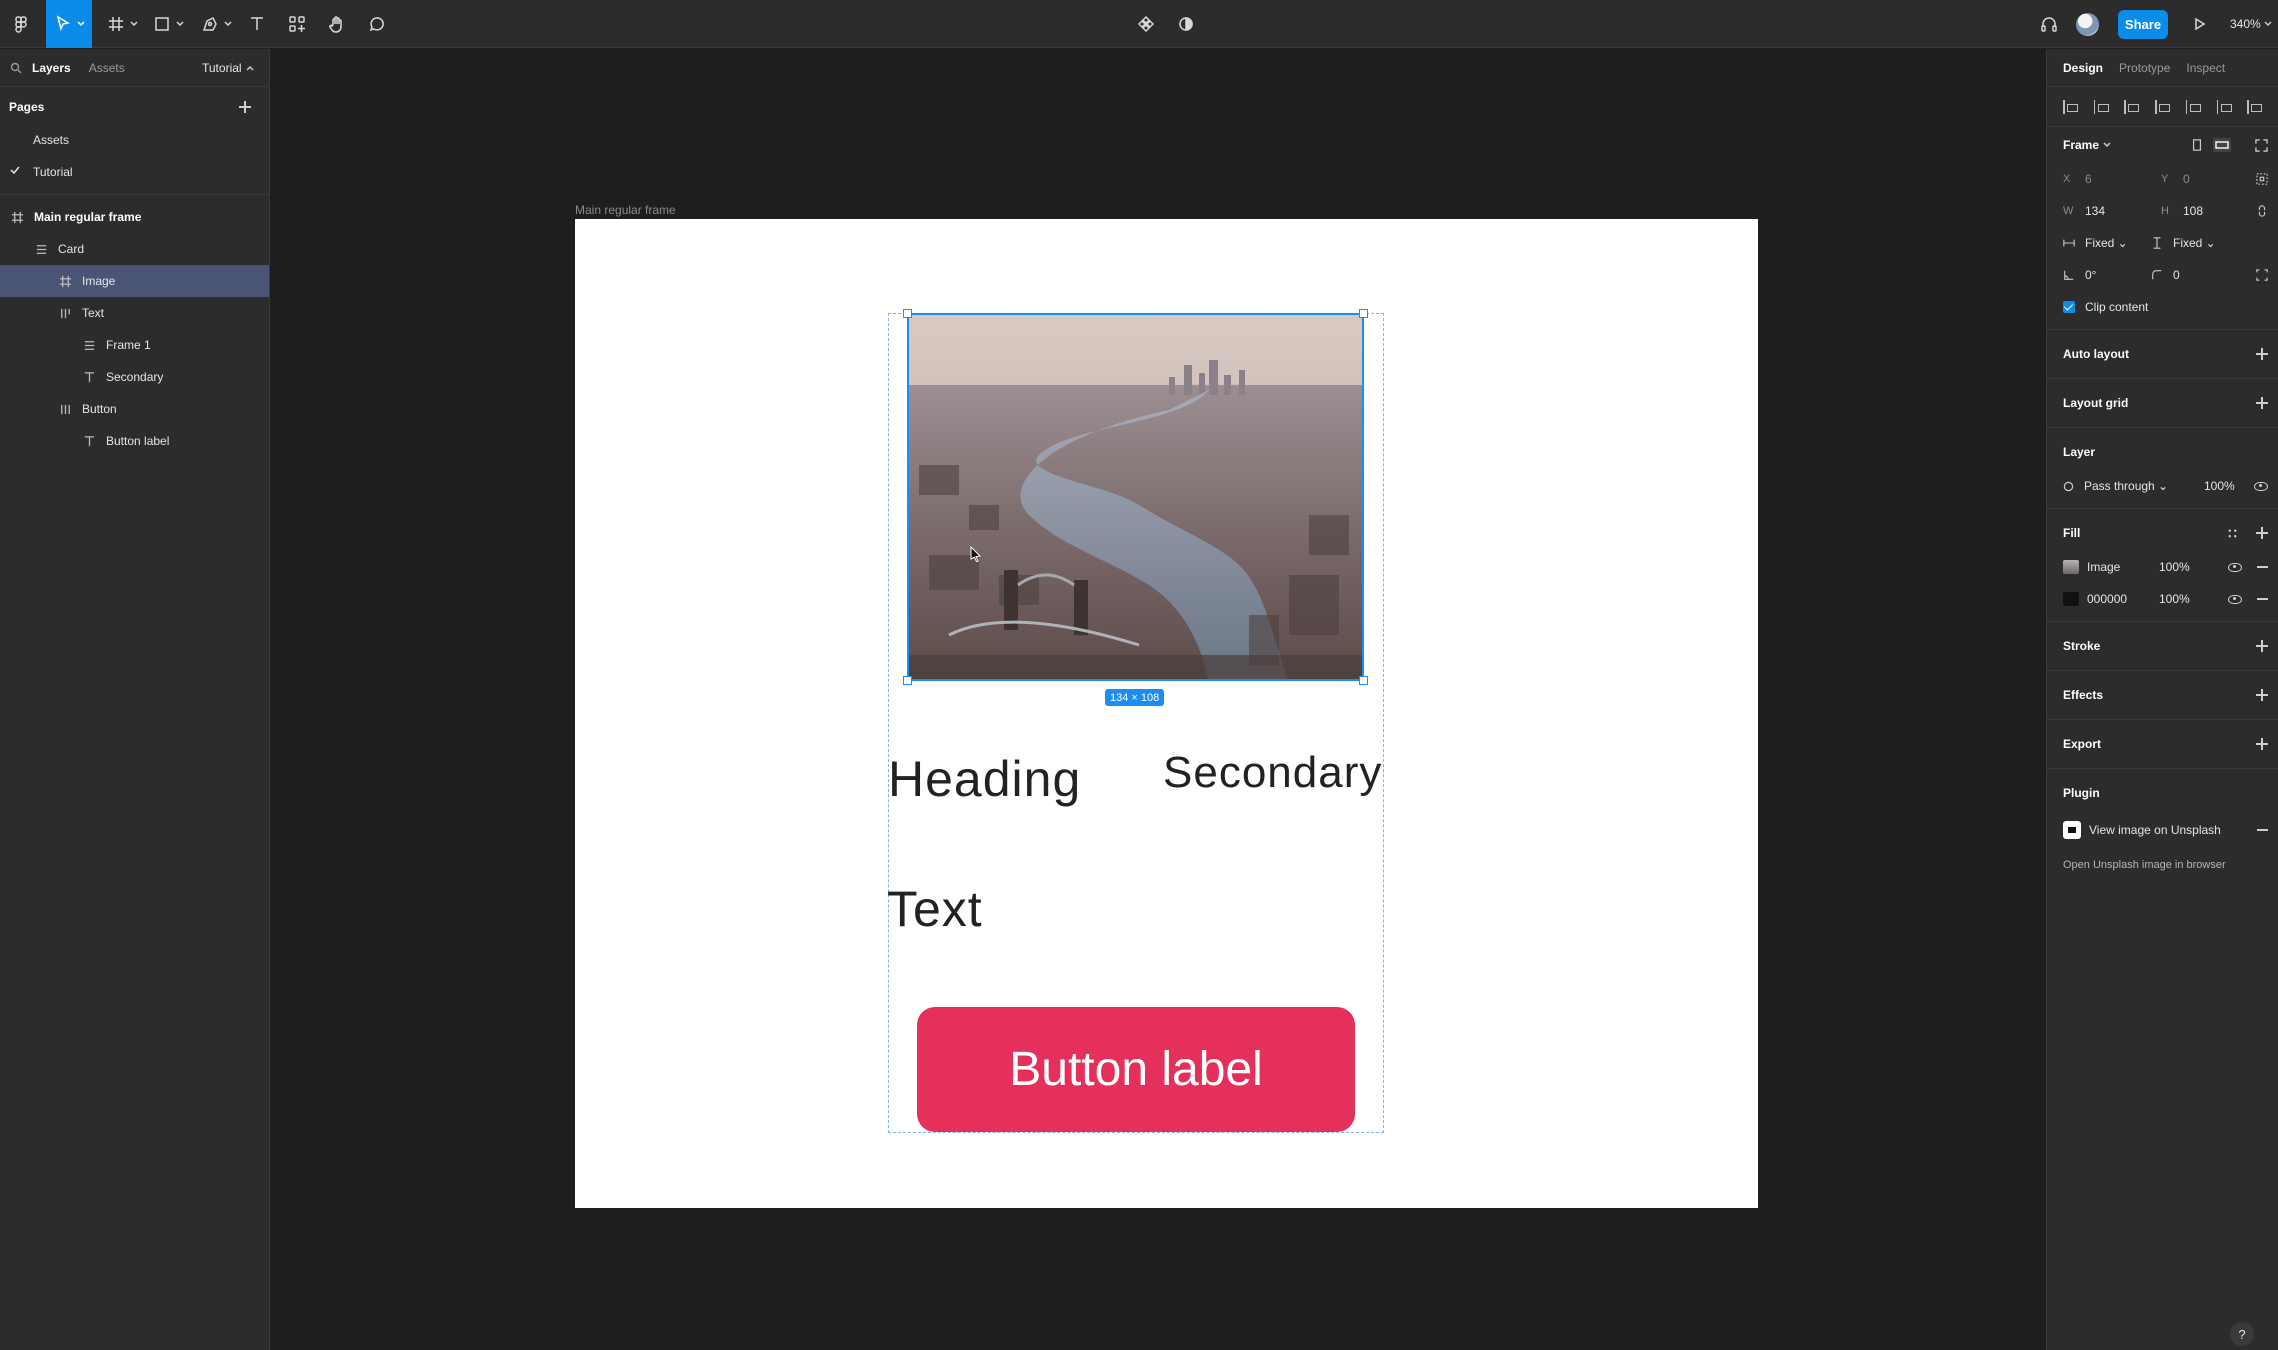  I want to click on page-item-assets: Assets, so click(134, 140).